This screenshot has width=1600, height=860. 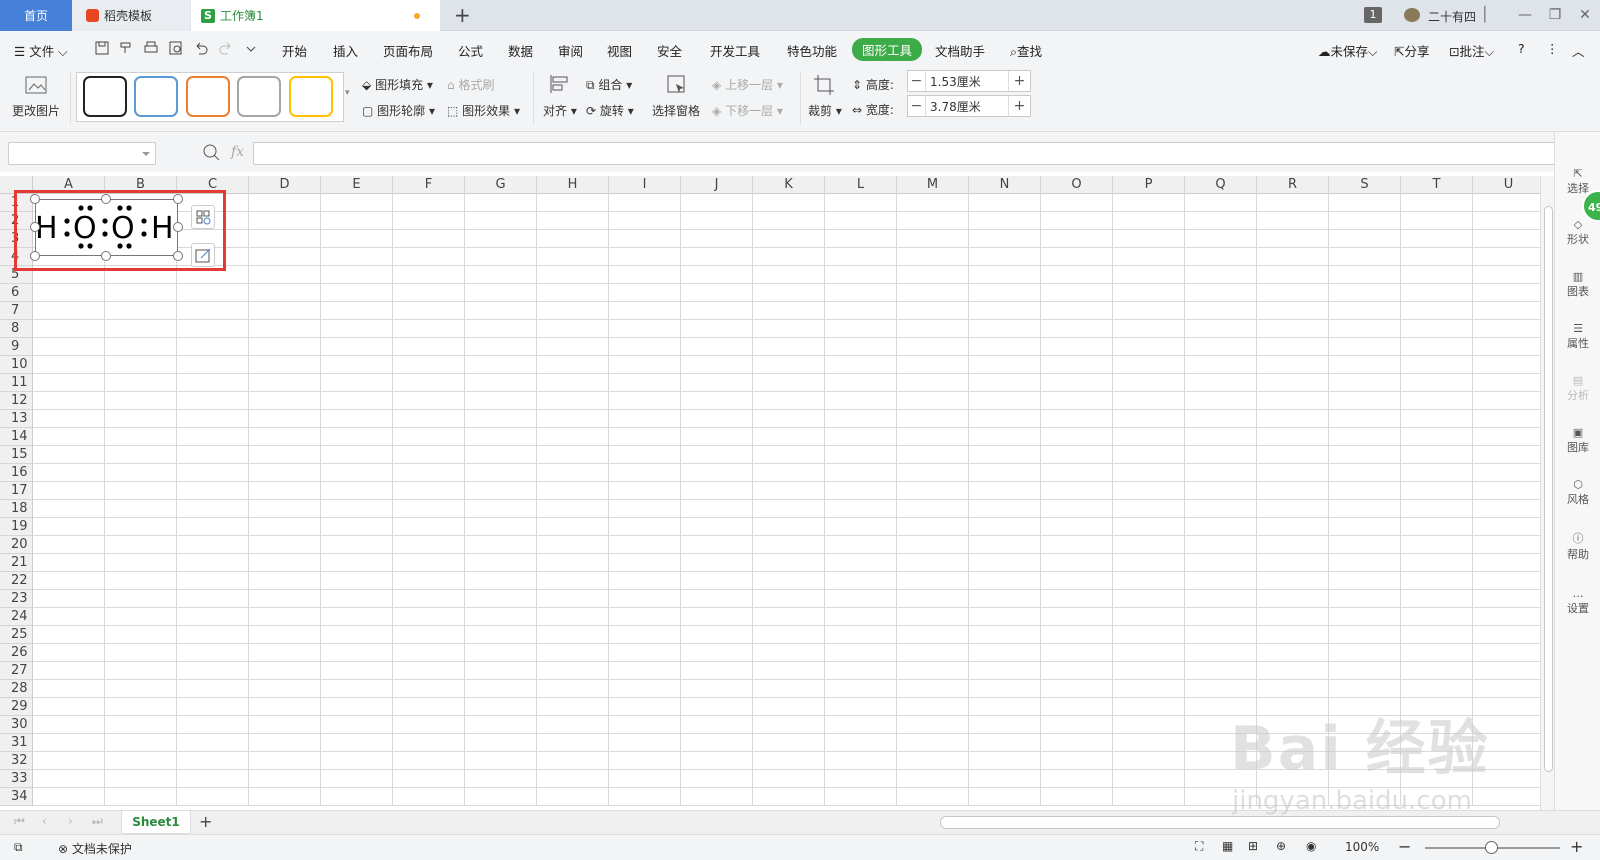 I want to click on shape-outline-button: ▢ 图形轮廓 ▾, so click(x=398, y=110).